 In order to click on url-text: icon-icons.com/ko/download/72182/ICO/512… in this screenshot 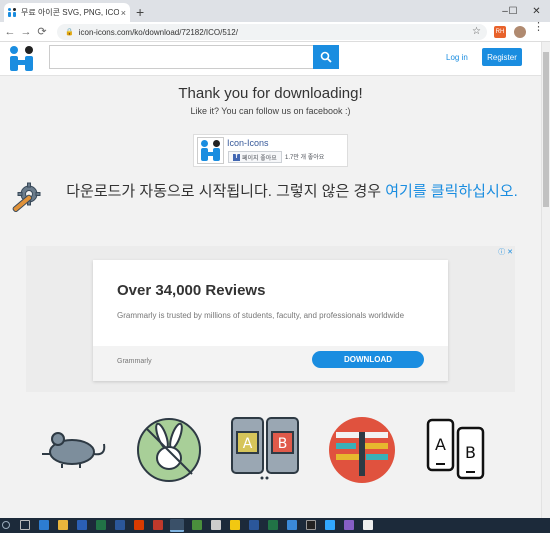, I will do `click(158, 32)`.